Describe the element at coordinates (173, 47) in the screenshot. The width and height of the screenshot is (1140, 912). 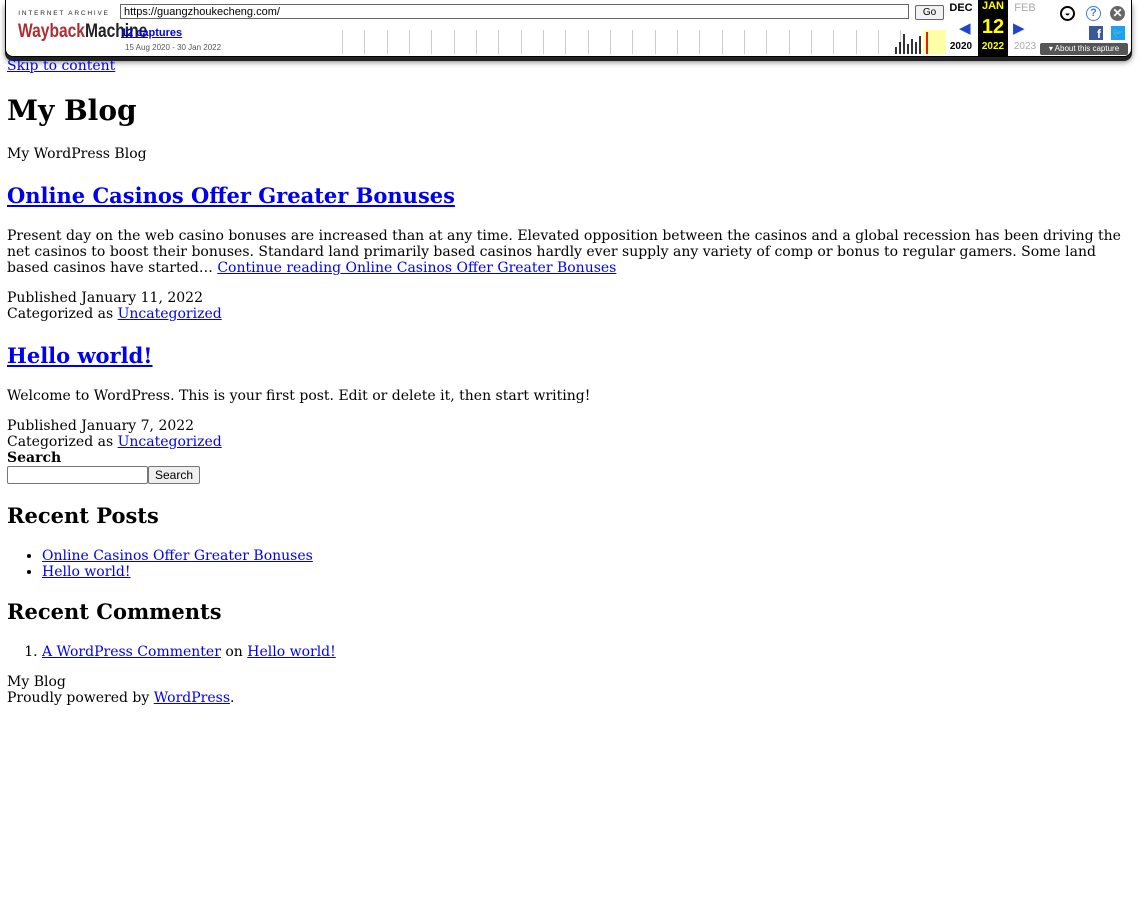
I see `capture-date-range: 15 Aug 2020 - 30 Jan 2022` at that location.